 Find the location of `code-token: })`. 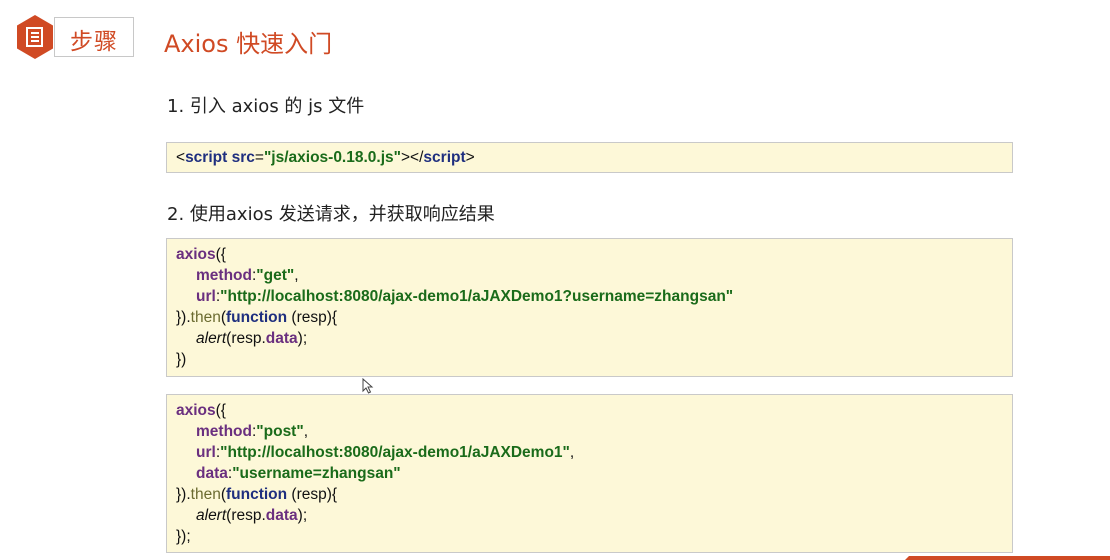

code-token: }) is located at coordinates (181, 359).